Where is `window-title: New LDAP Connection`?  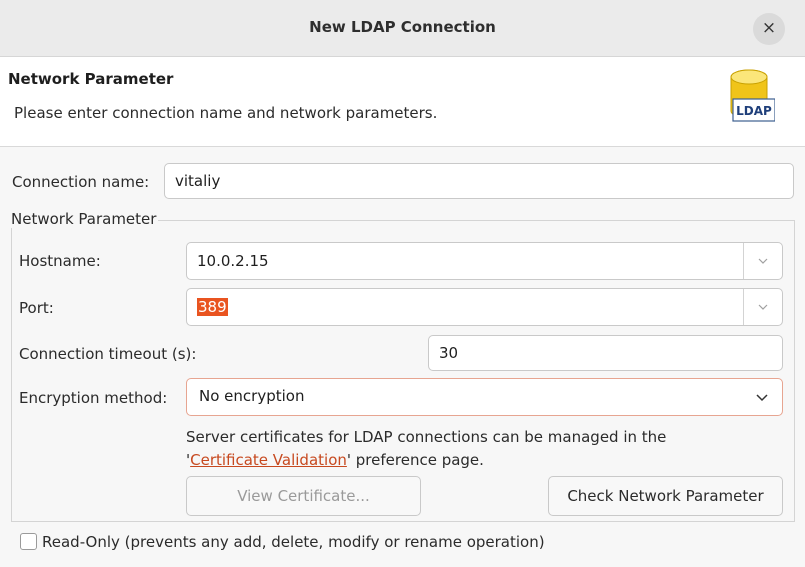 window-title: New LDAP Connection is located at coordinates (402, 27).